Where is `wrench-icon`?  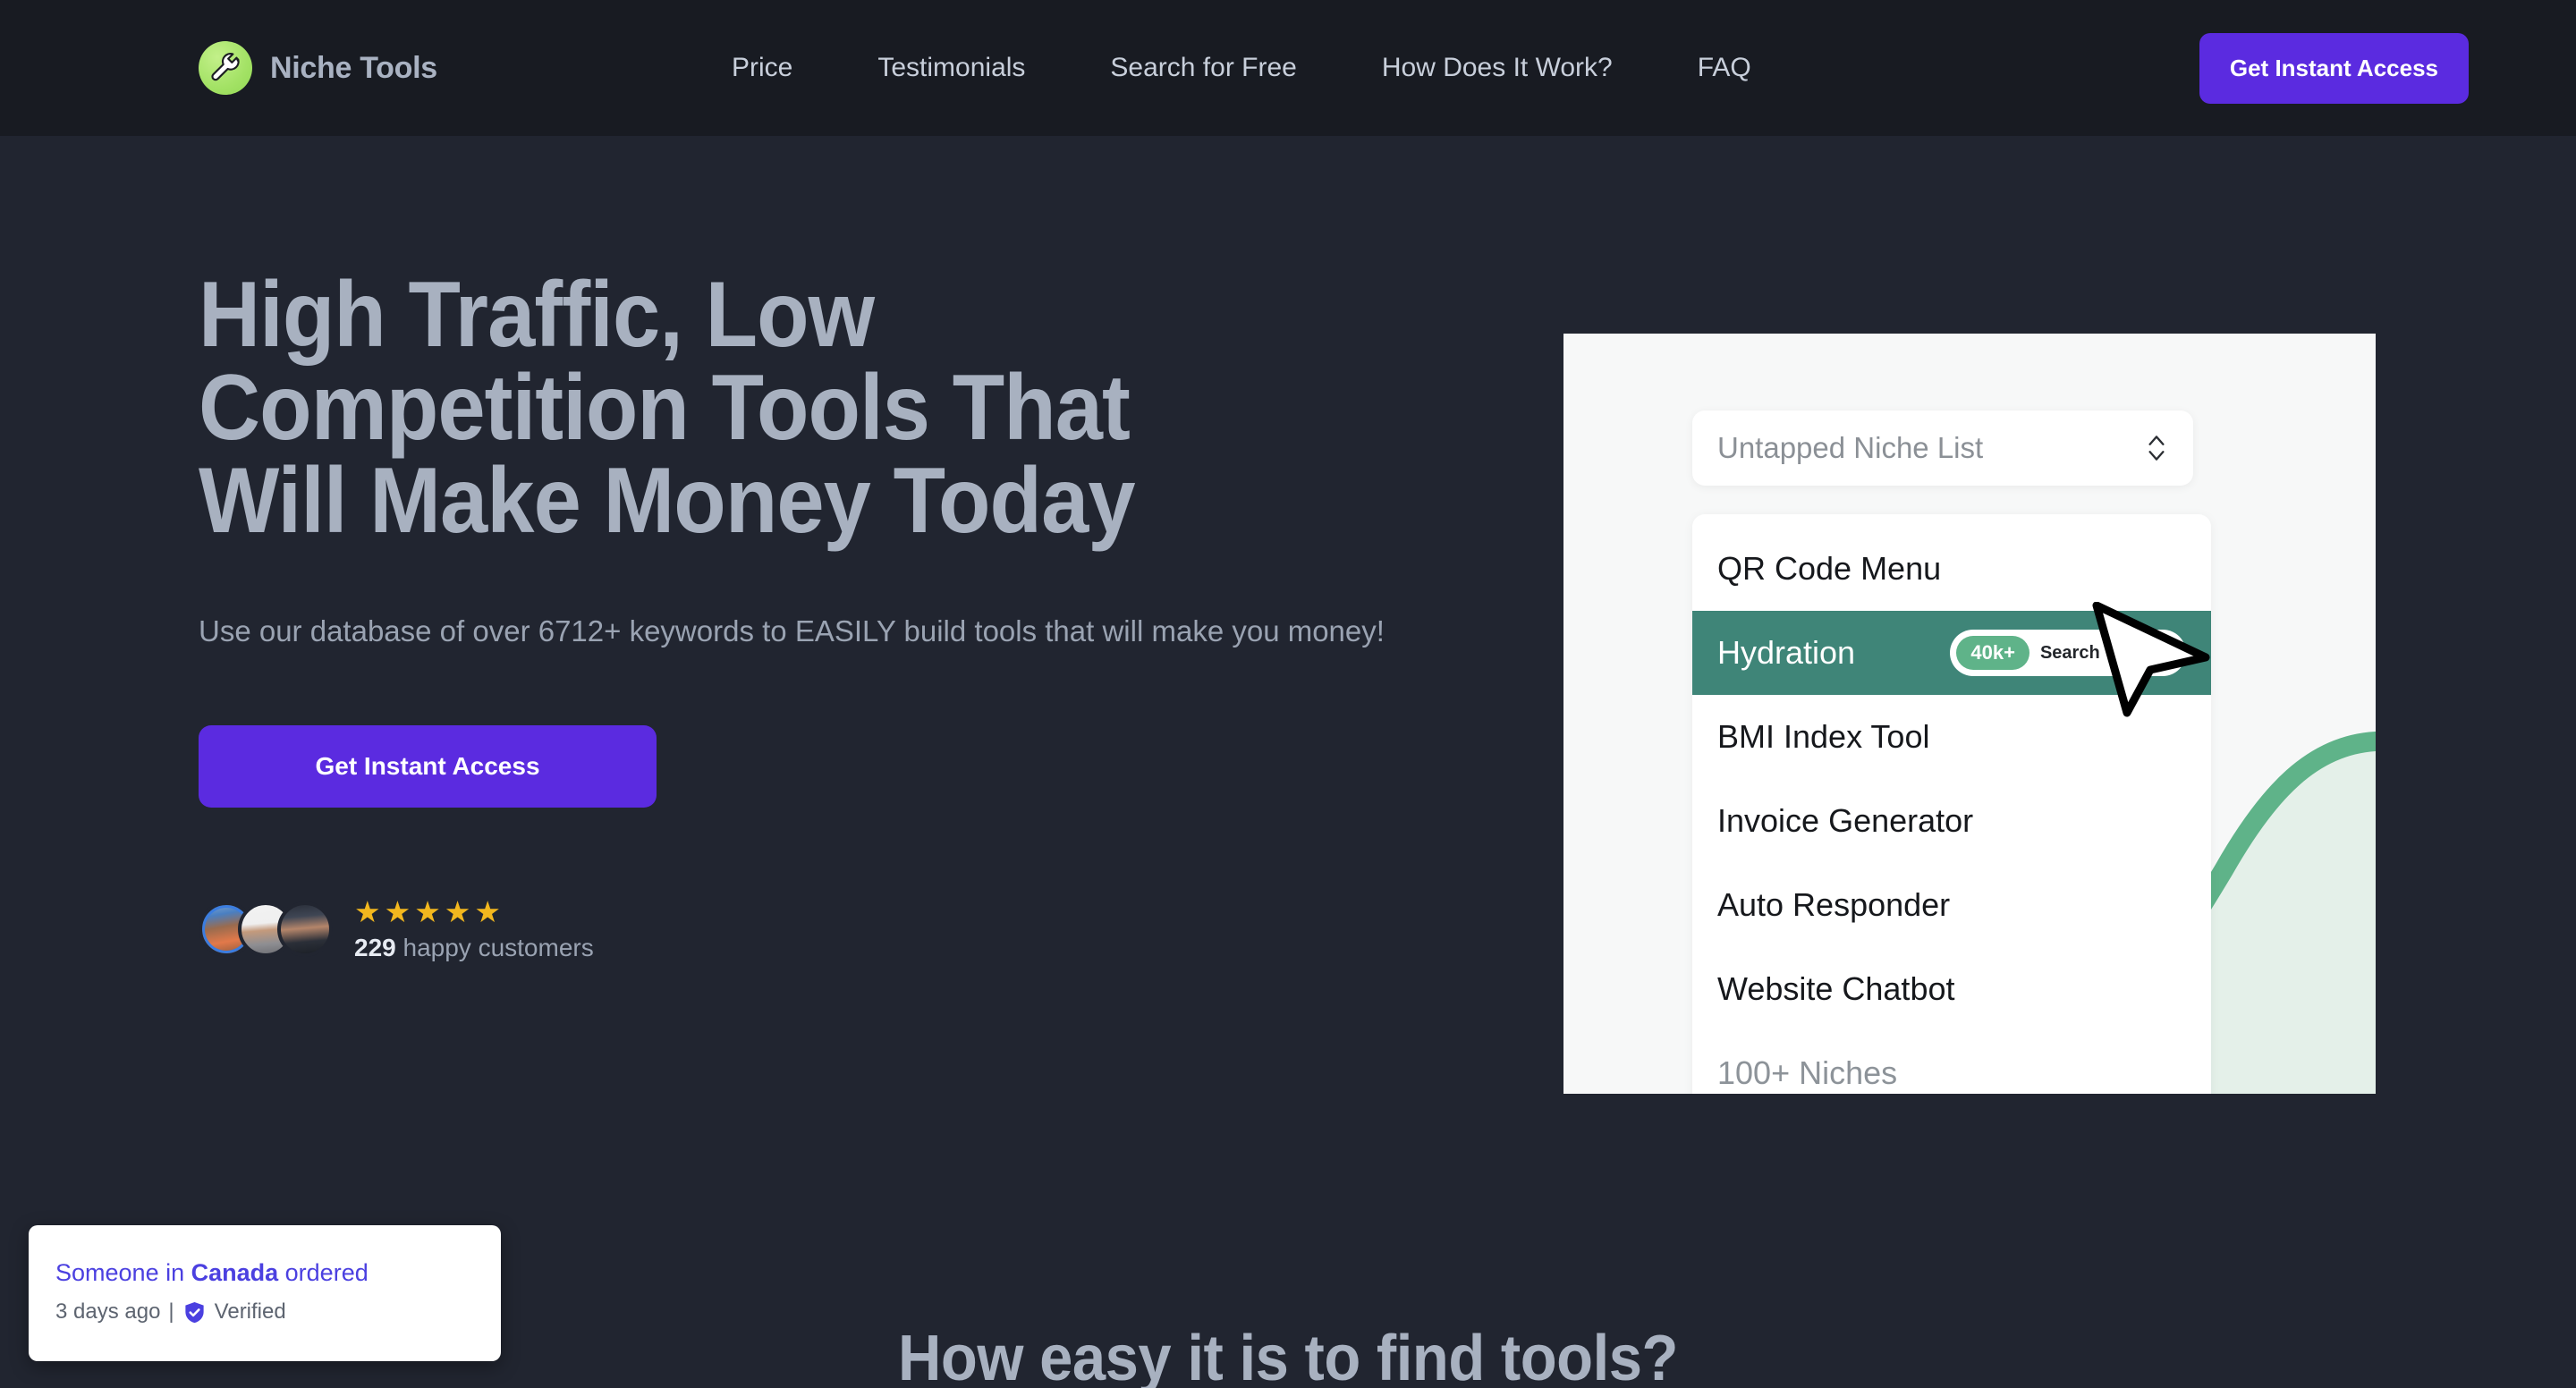
wrench-icon is located at coordinates (225, 68).